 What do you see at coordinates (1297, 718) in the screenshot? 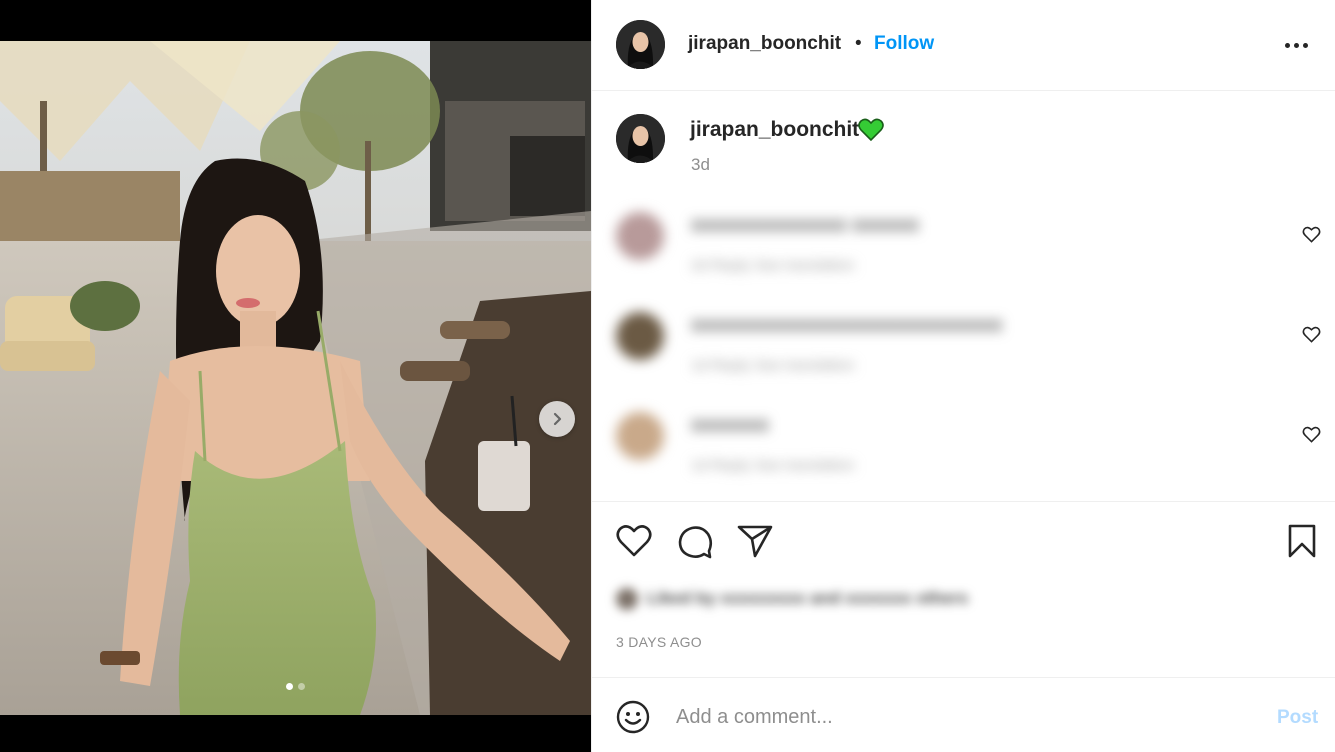
I see `post-comment-button: Post` at bounding box center [1297, 718].